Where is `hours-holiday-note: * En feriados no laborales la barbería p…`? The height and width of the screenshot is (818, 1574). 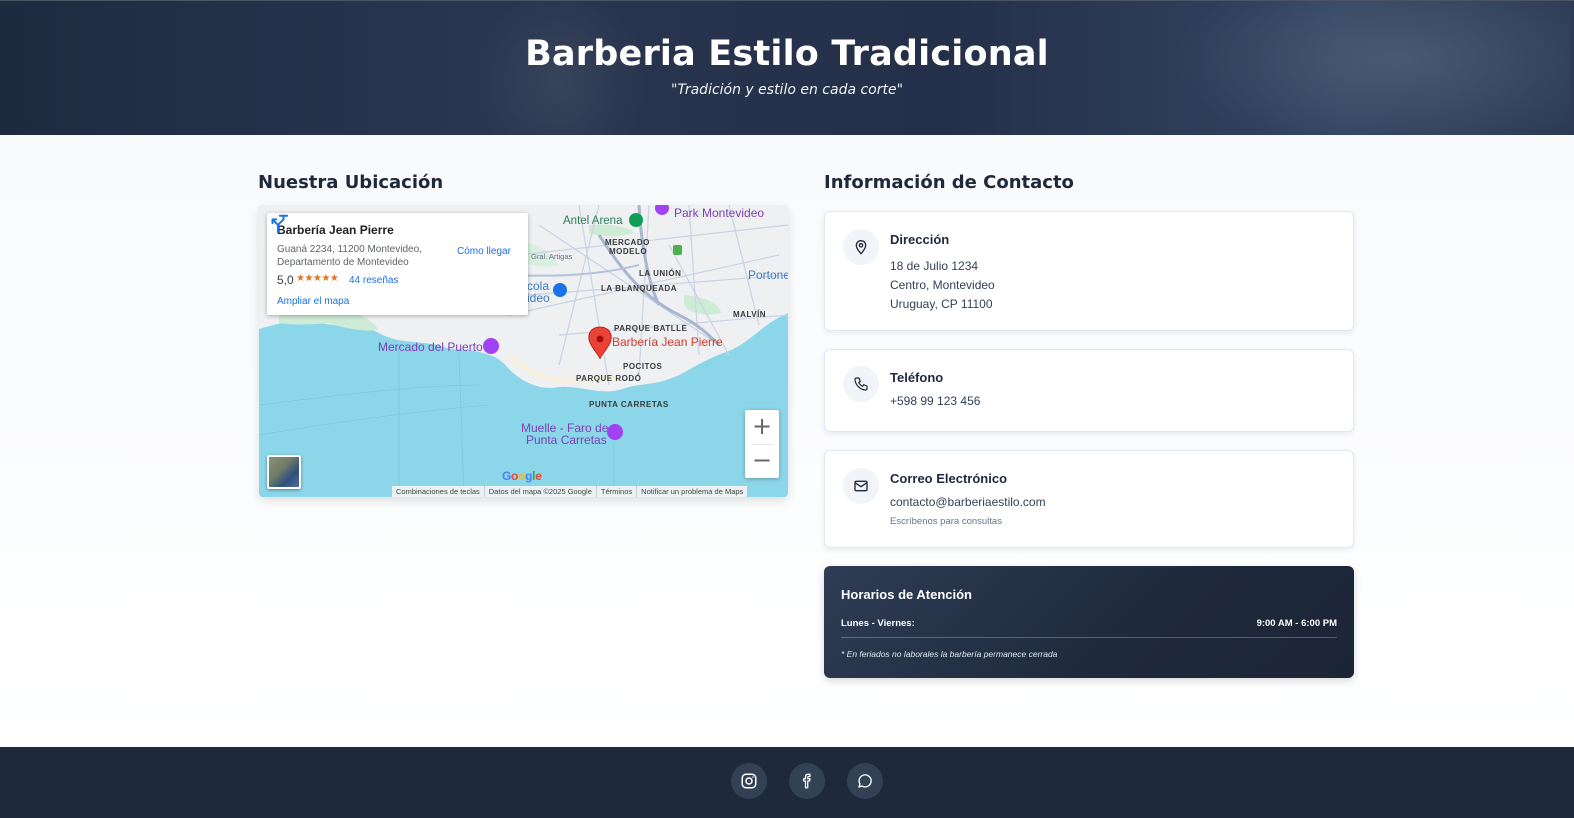
hours-holiday-note: * En feriados no laborales la barbería p… is located at coordinates (949, 654).